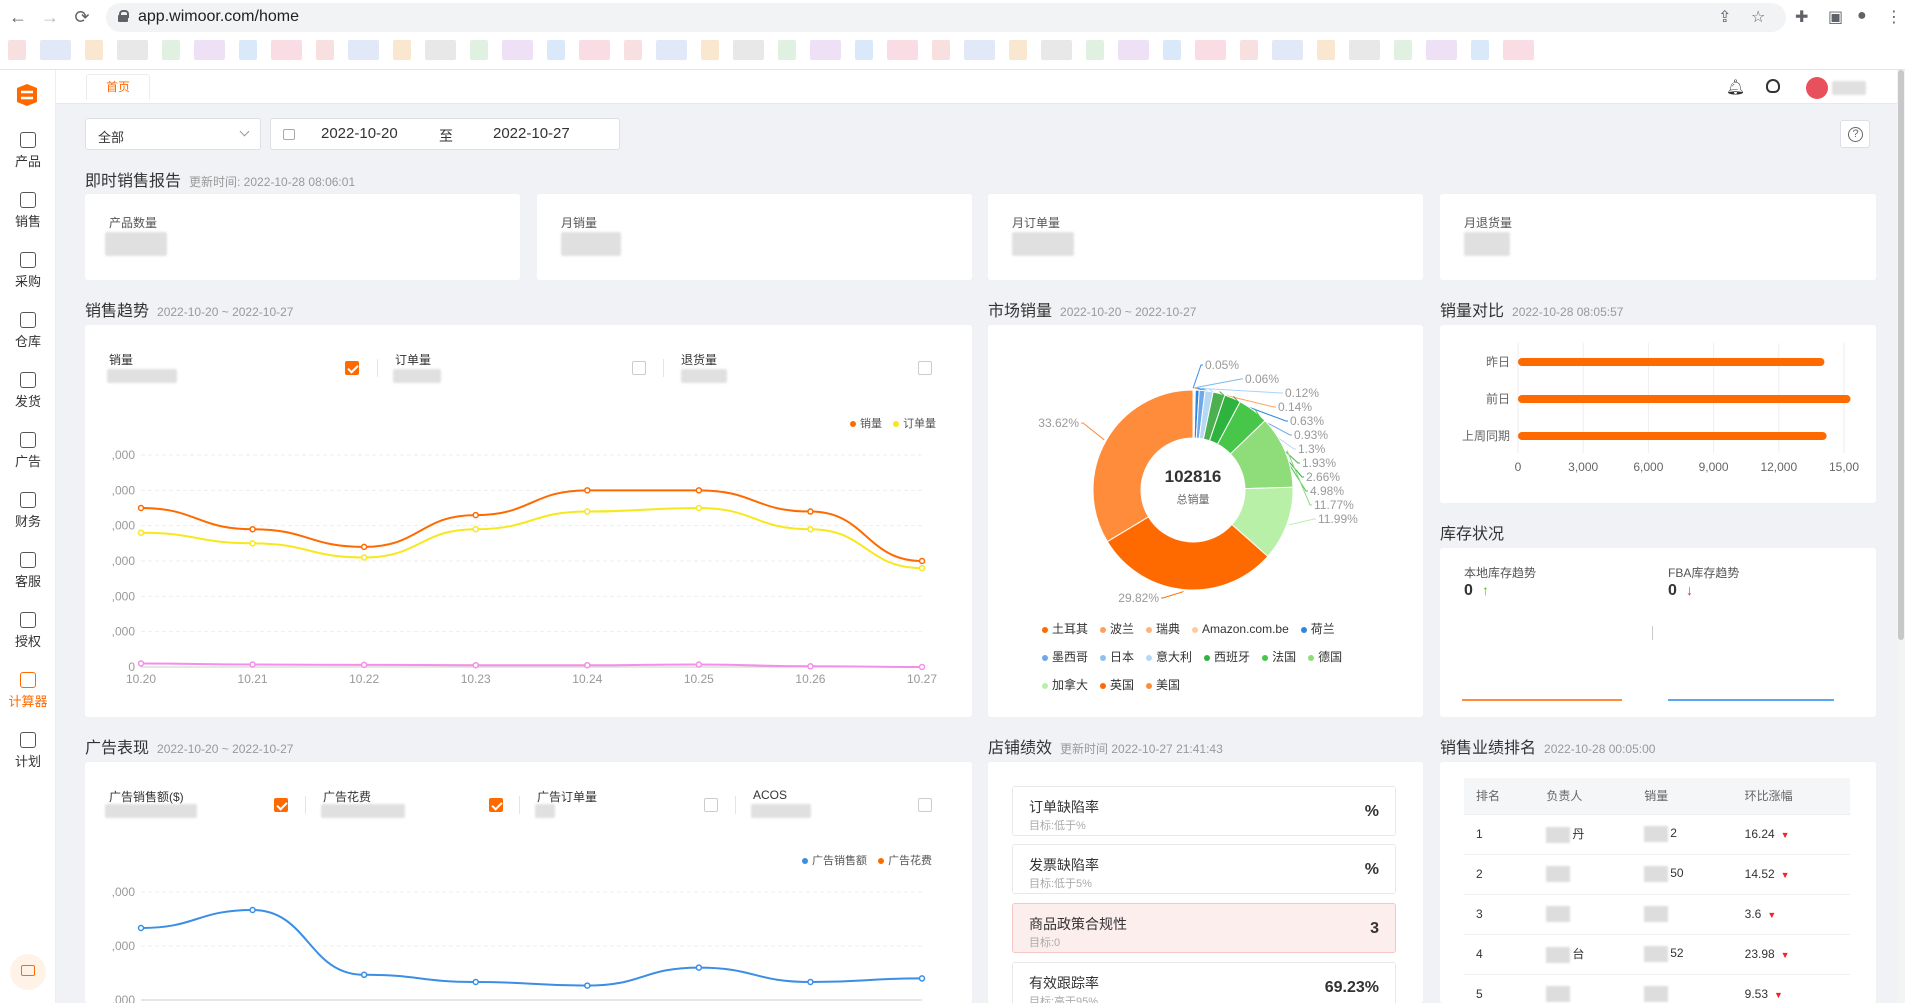 This screenshot has width=1905, height=1003. What do you see at coordinates (28, 972) in the screenshot?
I see `screen-icon` at bounding box center [28, 972].